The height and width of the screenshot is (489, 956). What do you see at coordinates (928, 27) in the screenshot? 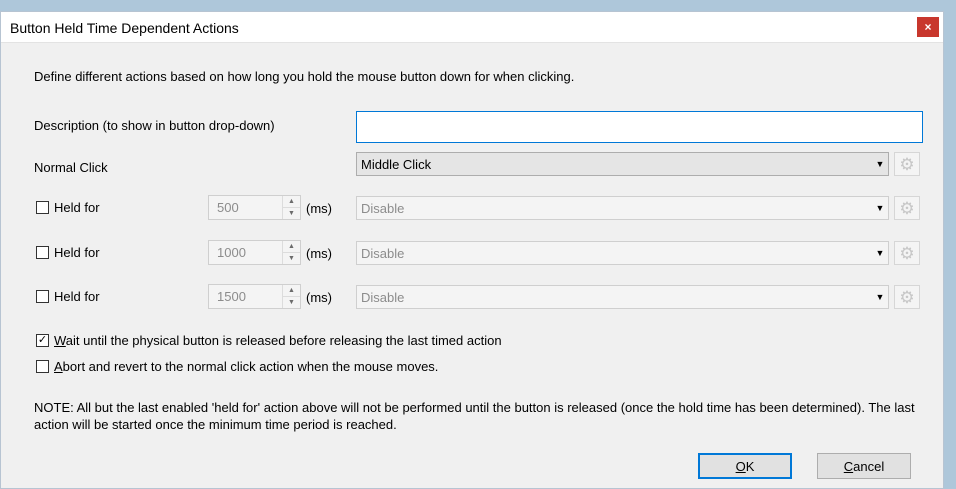
I see `close-icon: ×` at bounding box center [928, 27].